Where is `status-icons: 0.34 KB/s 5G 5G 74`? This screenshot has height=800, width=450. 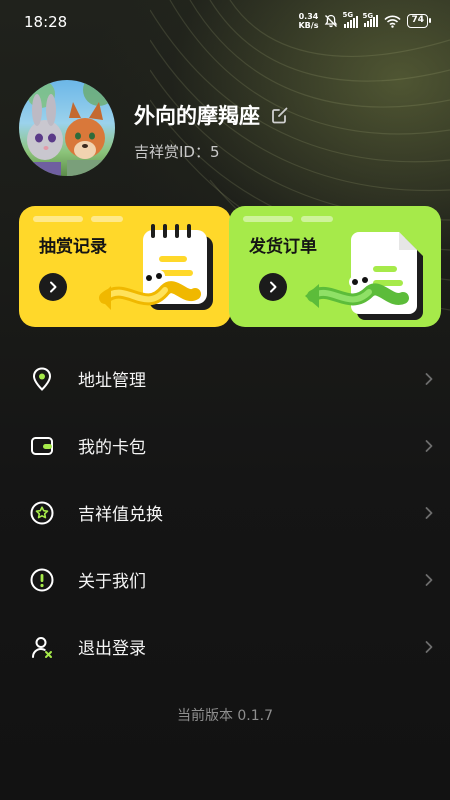 status-icons: 0.34 KB/s 5G 5G 74 is located at coordinates (364, 20).